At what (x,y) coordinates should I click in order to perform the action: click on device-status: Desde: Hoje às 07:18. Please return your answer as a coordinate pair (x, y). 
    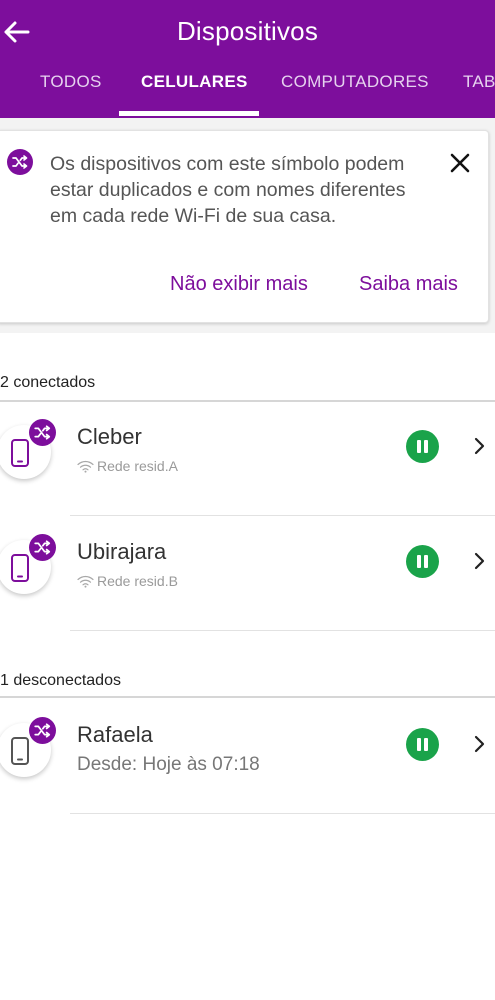
    Looking at the image, I should click on (168, 764).